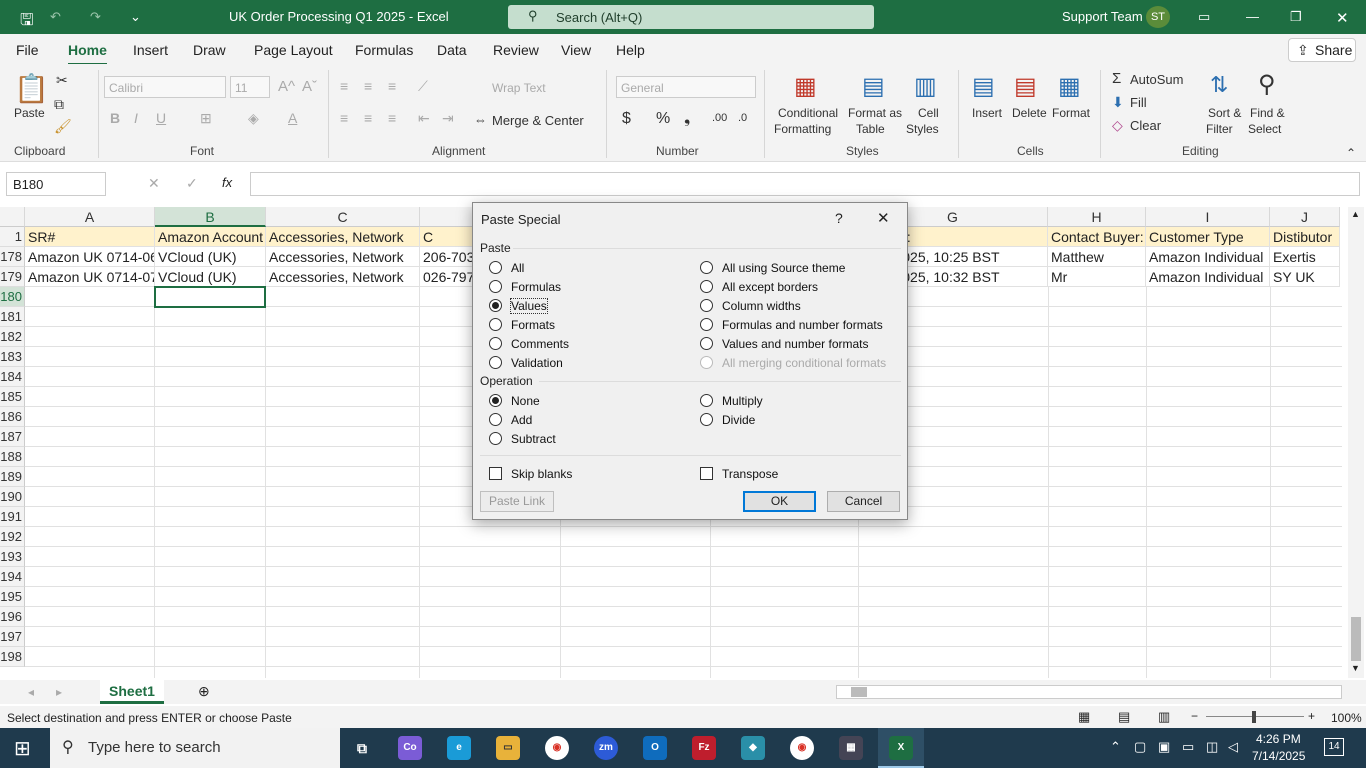 Image resolution: width=1366 pixels, height=768 pixels. I want to click on row-header: 178, so click(12, 257).